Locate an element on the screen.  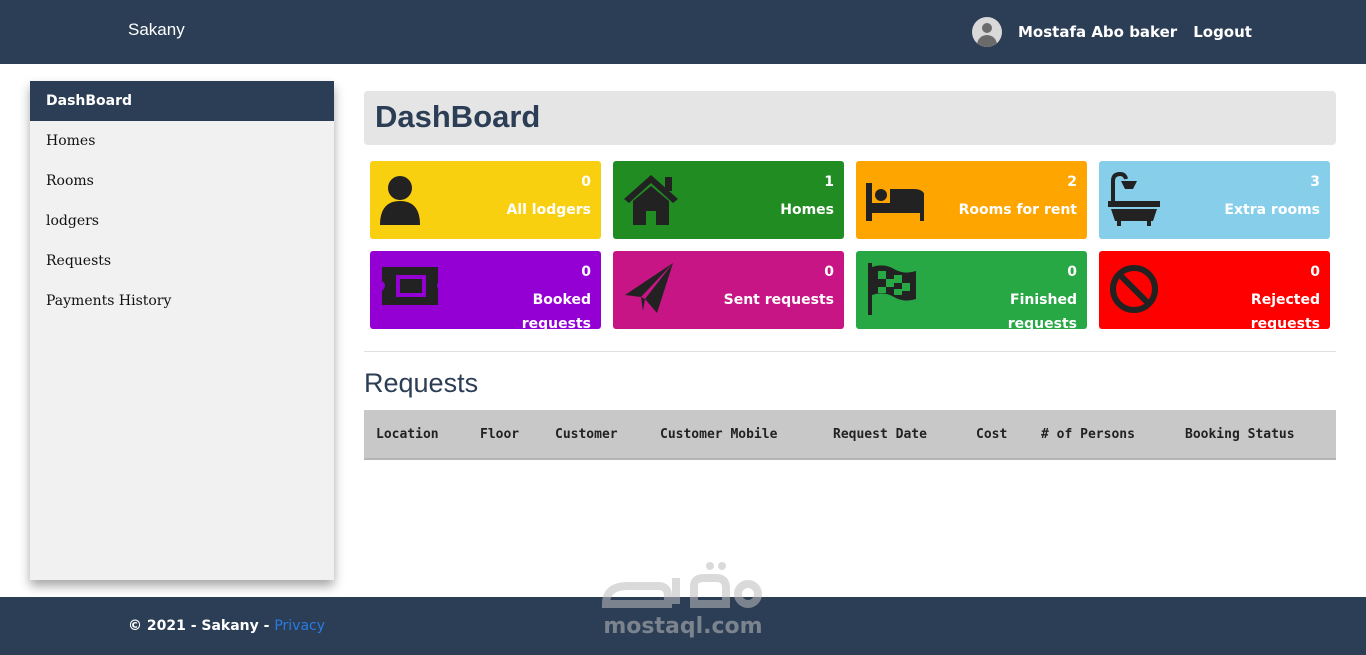
sidebar-item-payments-history: Payments History is located at coordinates (182, 301).